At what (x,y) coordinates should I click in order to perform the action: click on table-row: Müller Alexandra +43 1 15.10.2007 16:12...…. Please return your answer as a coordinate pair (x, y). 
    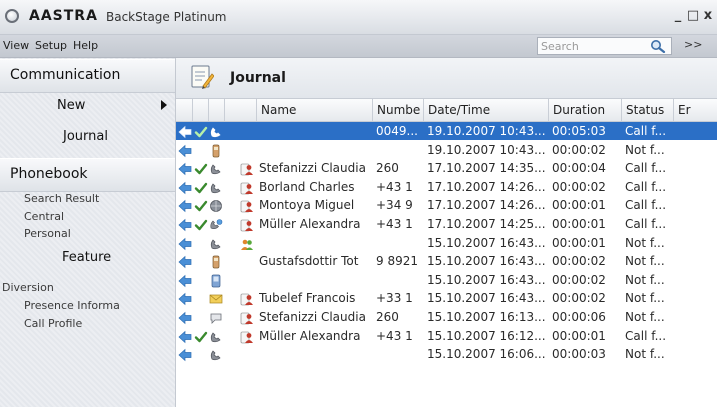
    Looking at the image, I should click on (446, 336).